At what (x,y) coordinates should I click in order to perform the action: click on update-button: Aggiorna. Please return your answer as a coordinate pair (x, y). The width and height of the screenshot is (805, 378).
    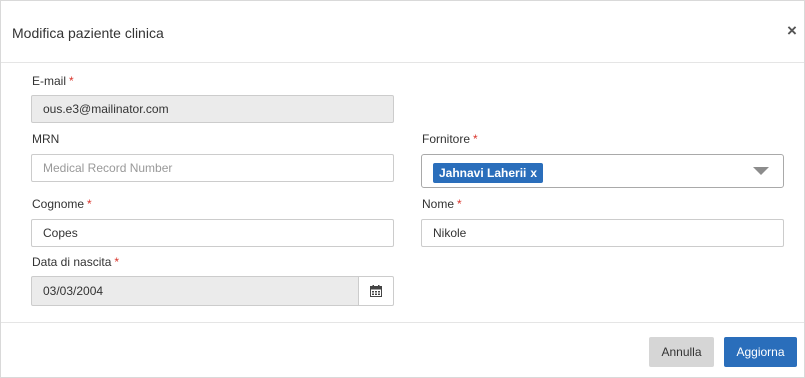
    Looking at the image, I should click on (760, 352).